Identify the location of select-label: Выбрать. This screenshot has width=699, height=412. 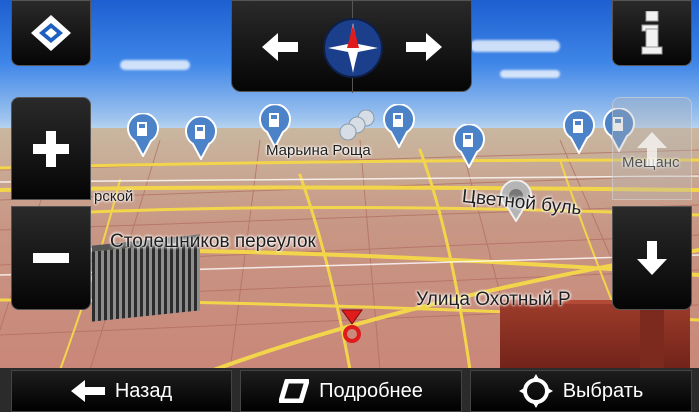
(603, 390).